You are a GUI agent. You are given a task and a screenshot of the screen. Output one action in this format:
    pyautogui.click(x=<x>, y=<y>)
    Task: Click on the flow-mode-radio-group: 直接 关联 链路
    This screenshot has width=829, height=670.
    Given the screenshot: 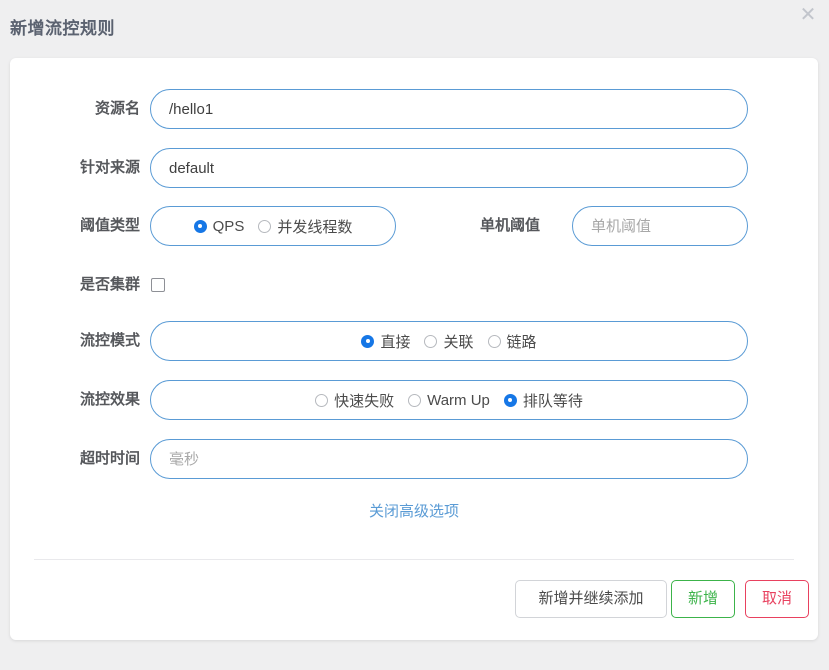 What is the action you would take?
    pyautogui.click(x=449, y=341)
    